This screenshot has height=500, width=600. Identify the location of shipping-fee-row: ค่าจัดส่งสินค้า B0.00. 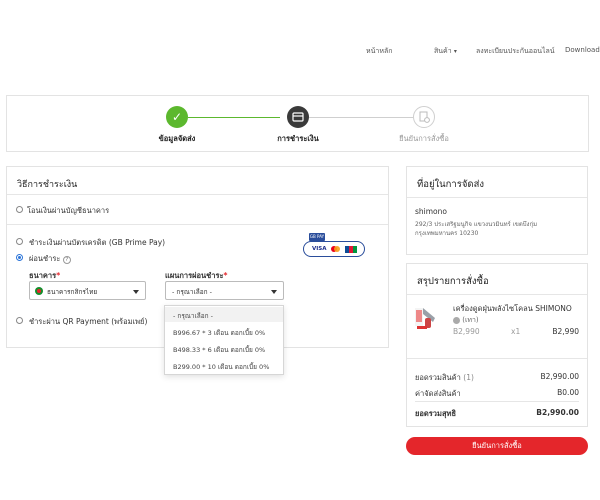
(497, 394).